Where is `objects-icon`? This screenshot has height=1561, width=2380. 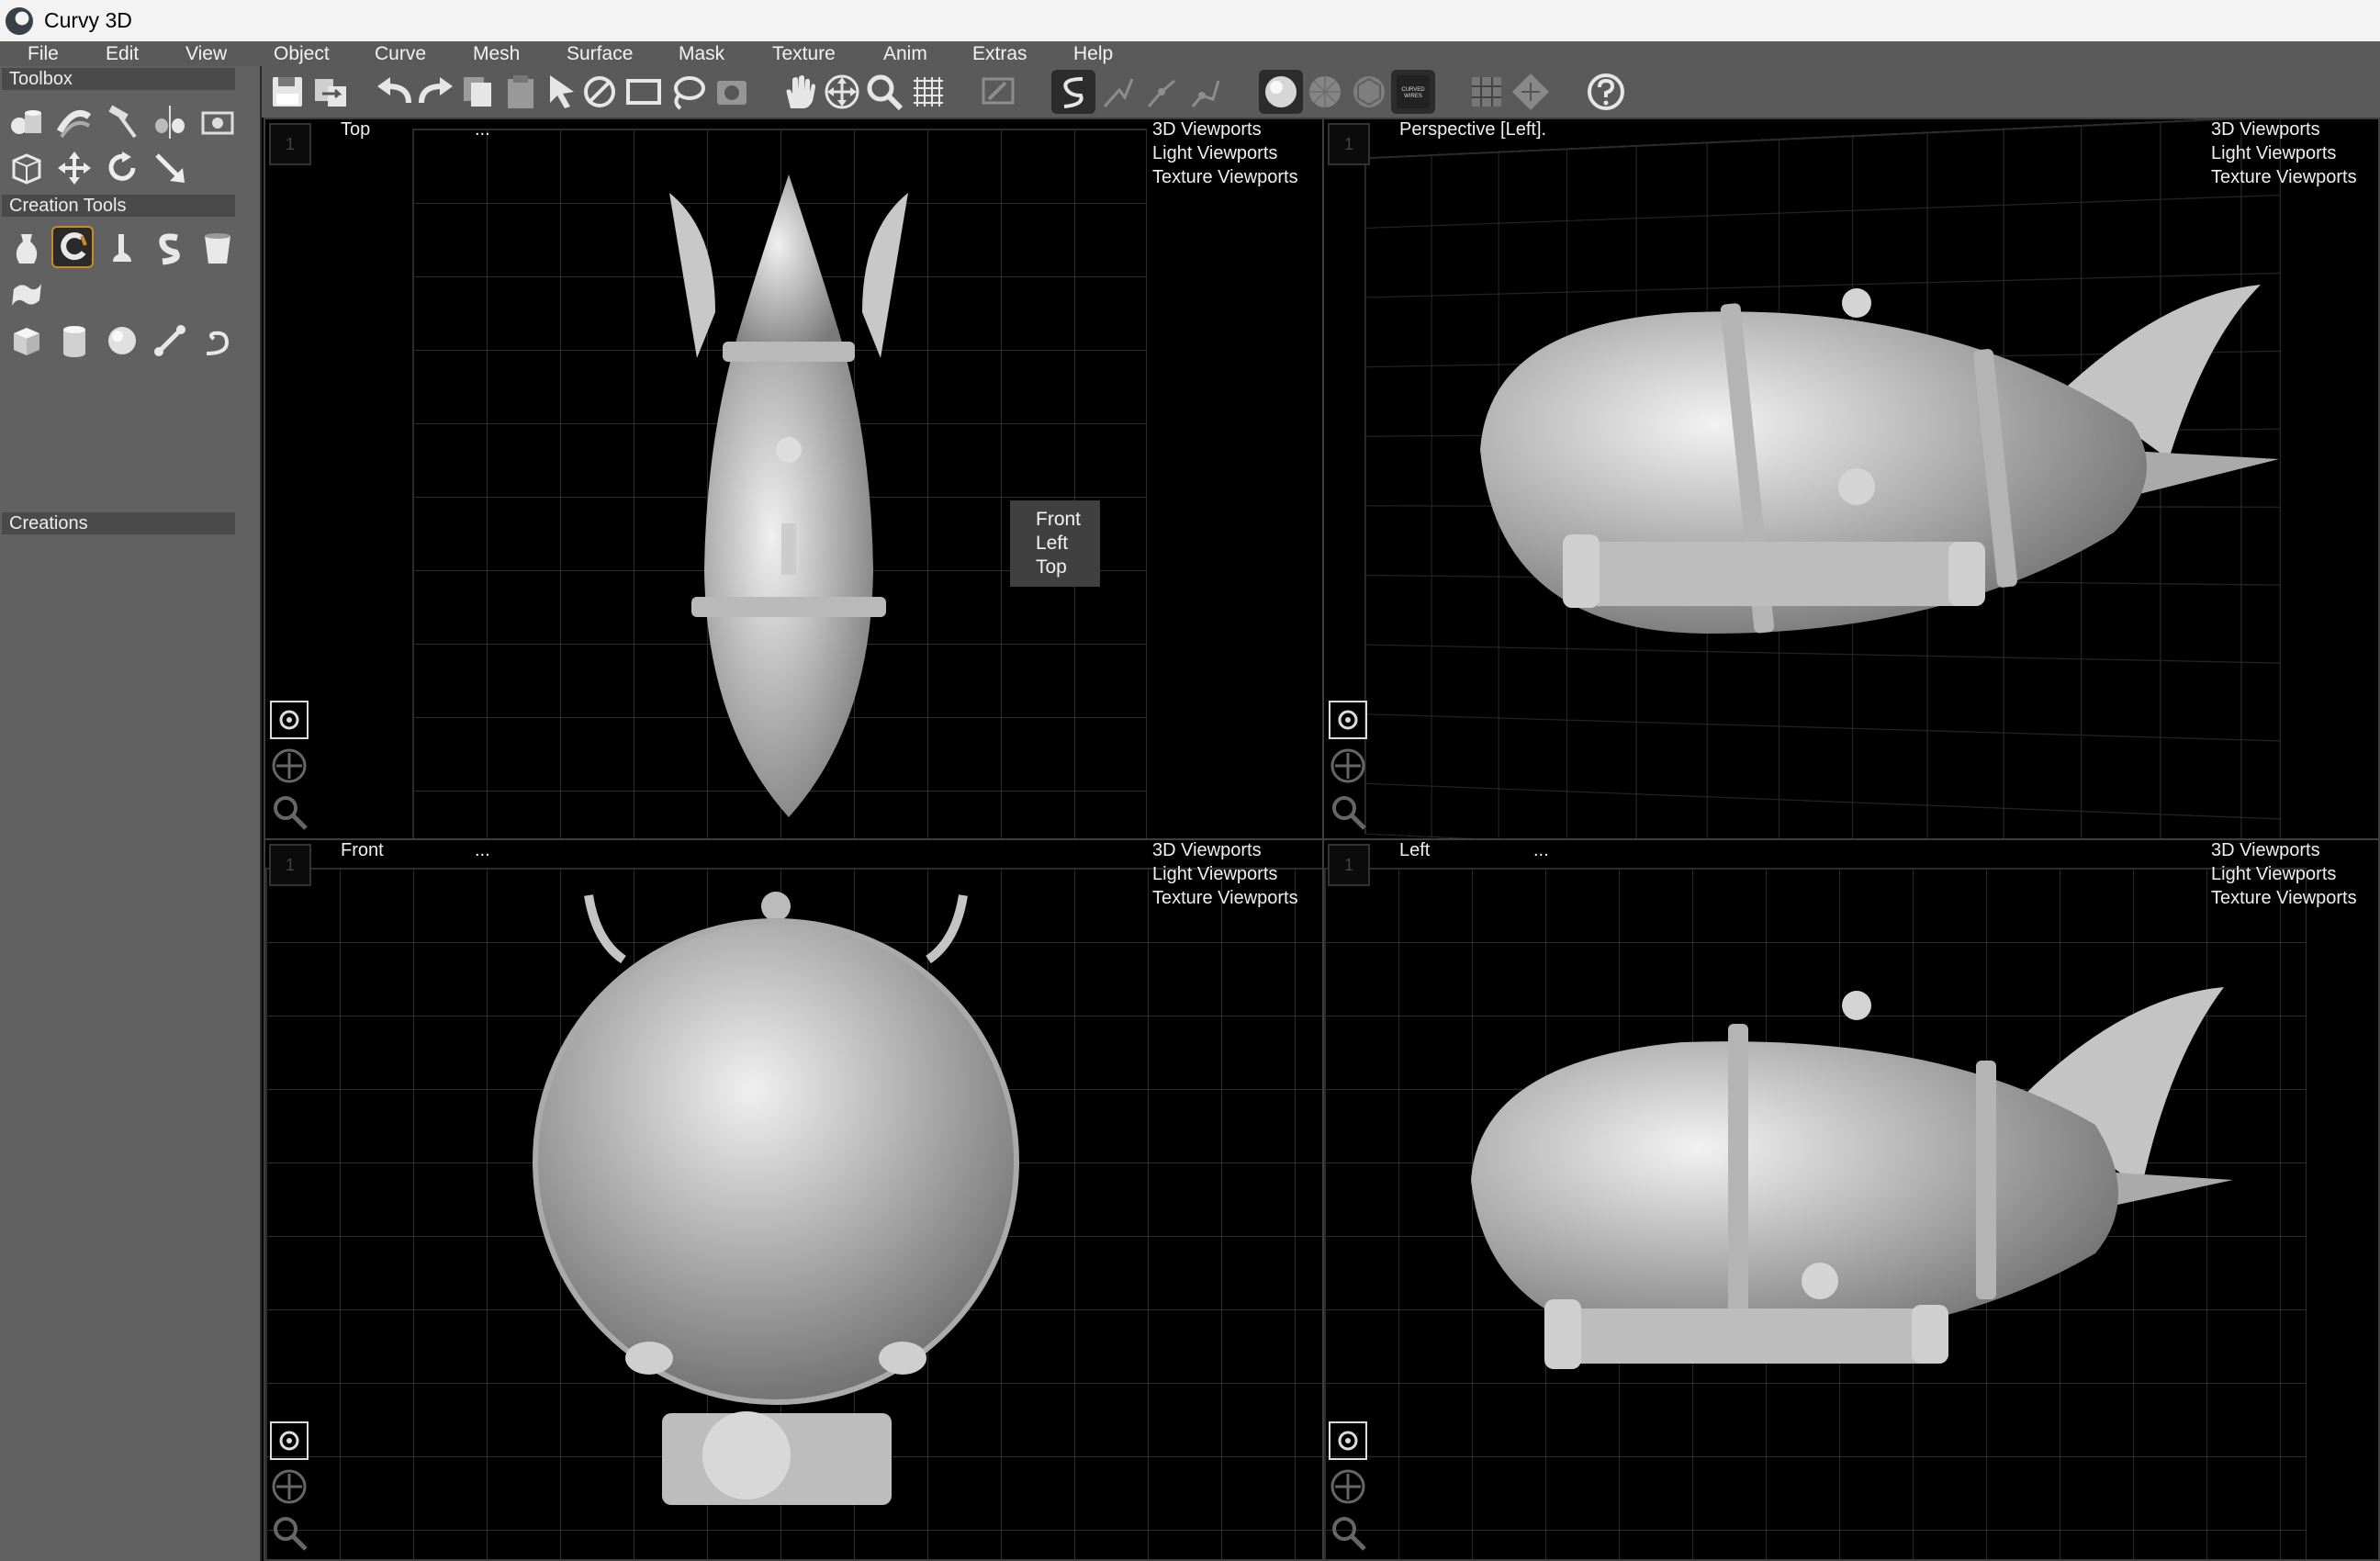
objects-icon is located at coordinates (27, 122).